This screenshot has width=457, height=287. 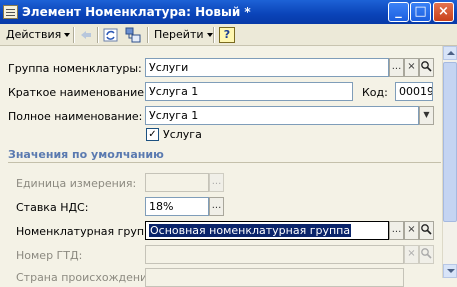 What do you see at coordinates (426, 115) in the screenshot?
I see `full-name-dropdown-button: ▼` at bounding box center [426, 115].